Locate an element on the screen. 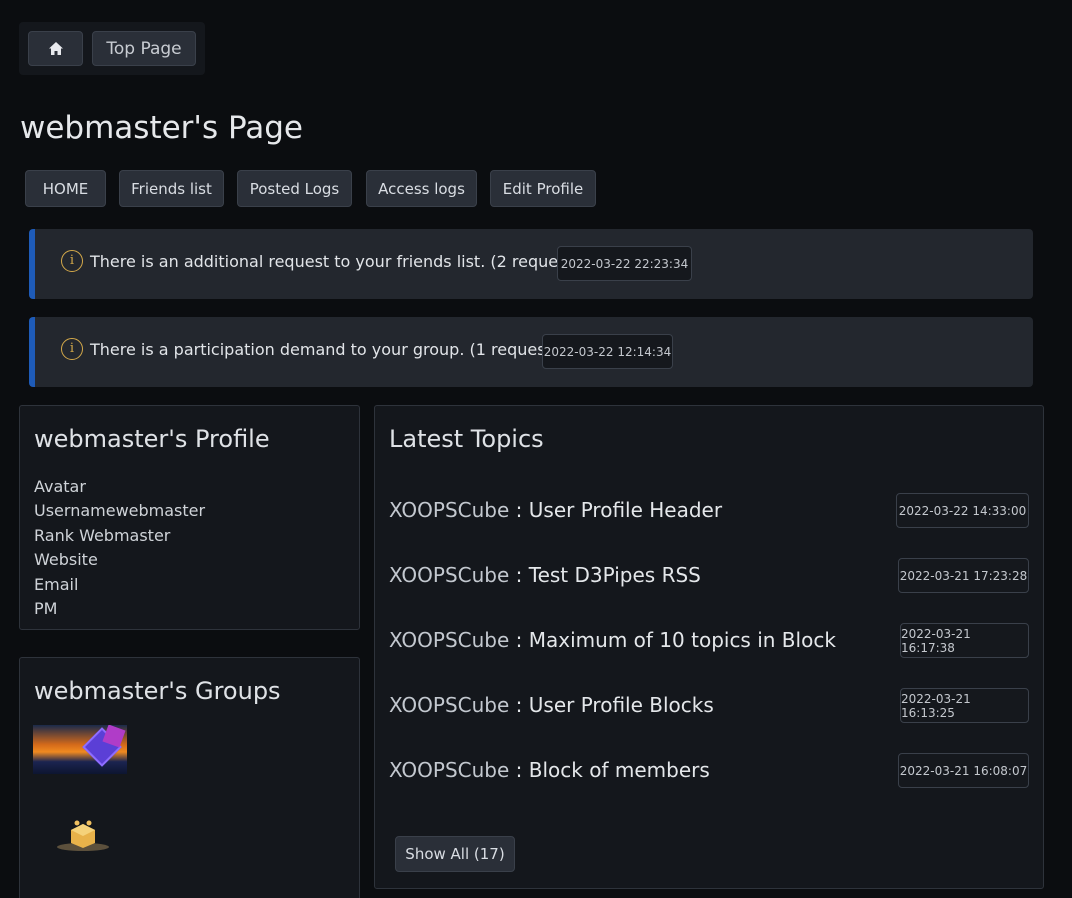 Image resolution: width=1072 pixels, height=898 pixels. topic-timestamp: 2022-03-21 16:08:07 is located at coordinates (963, 770).